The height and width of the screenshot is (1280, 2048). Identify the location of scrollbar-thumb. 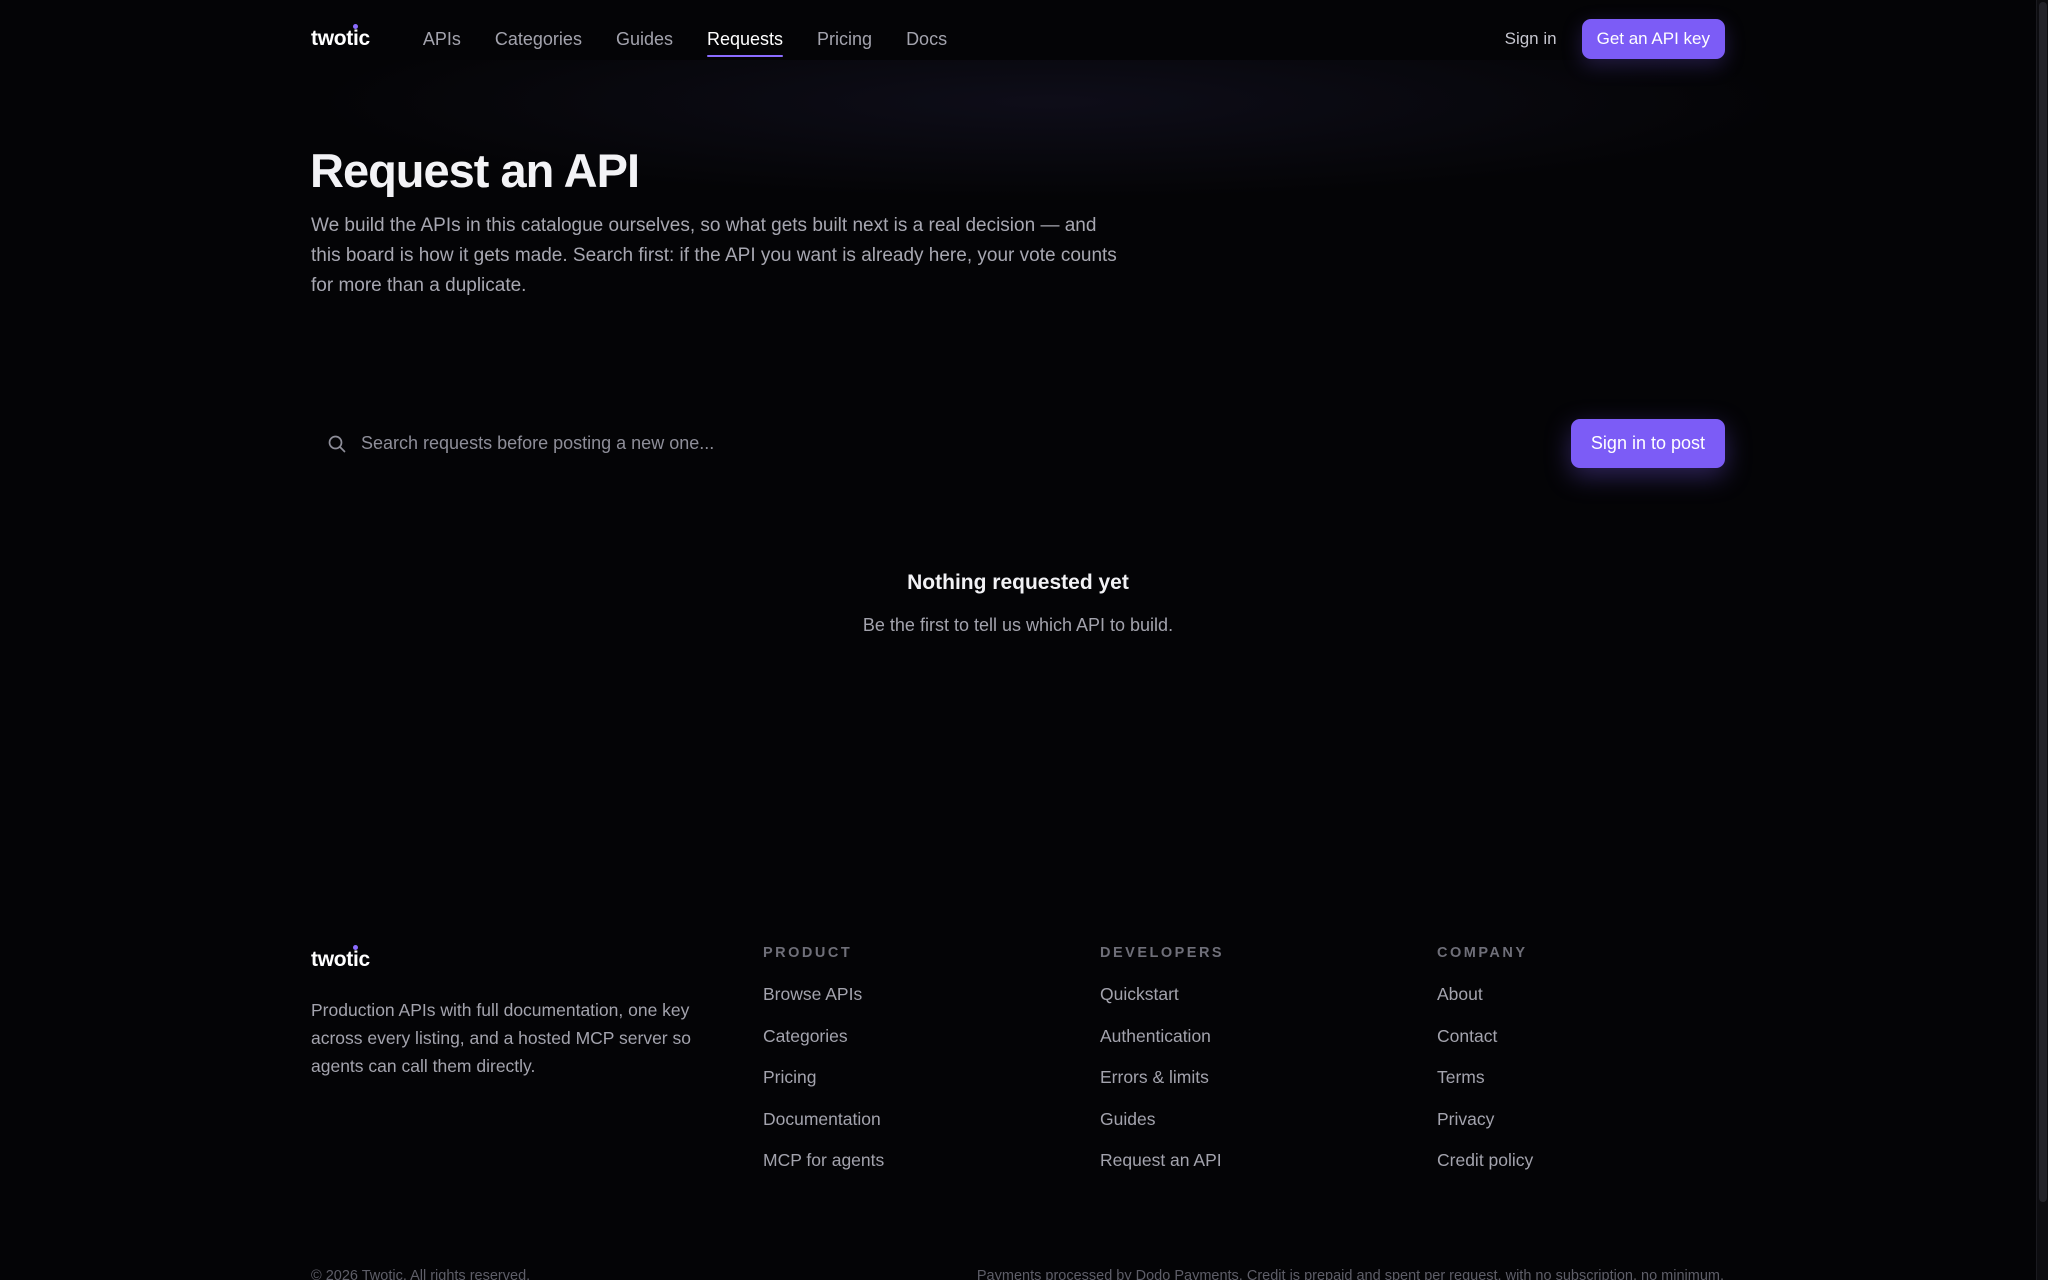
(2043, 602).